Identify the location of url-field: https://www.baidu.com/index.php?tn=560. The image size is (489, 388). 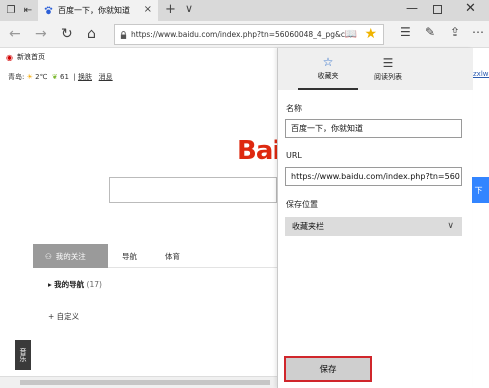
(373, 176).